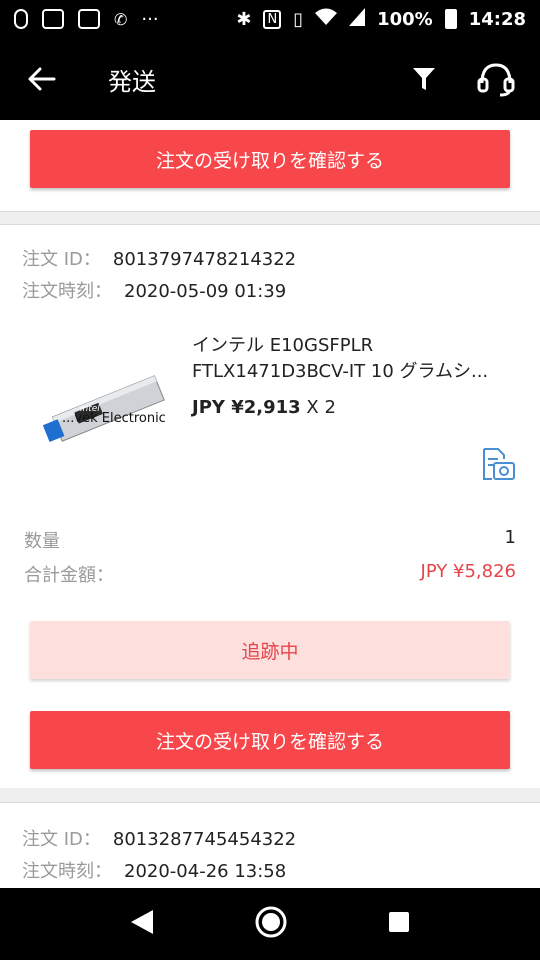  What do you see at coordinates (132, 81) in the screenshot?
I see `page-title: 発送` at bounding box center [132, 81].